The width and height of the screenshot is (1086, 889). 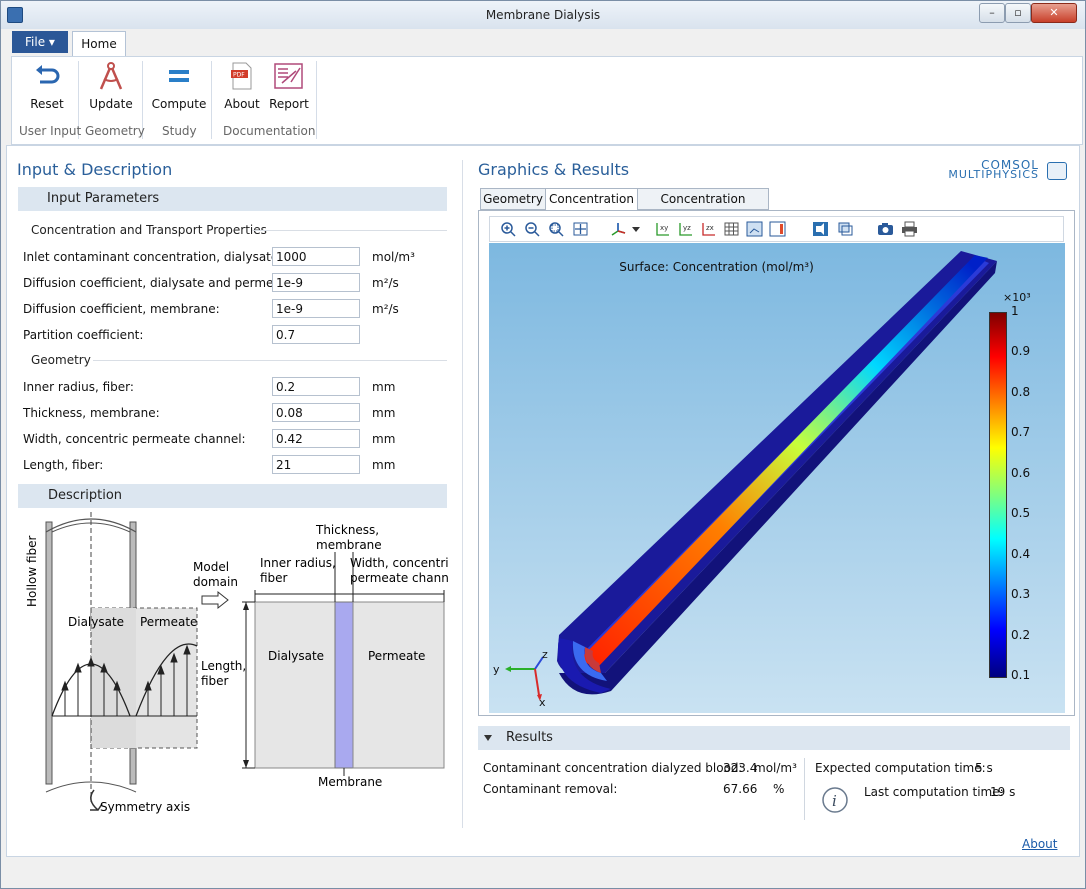 I want to click on comsol-logo-line2: MULTIPHYSICS, so click(x=993, y=174).